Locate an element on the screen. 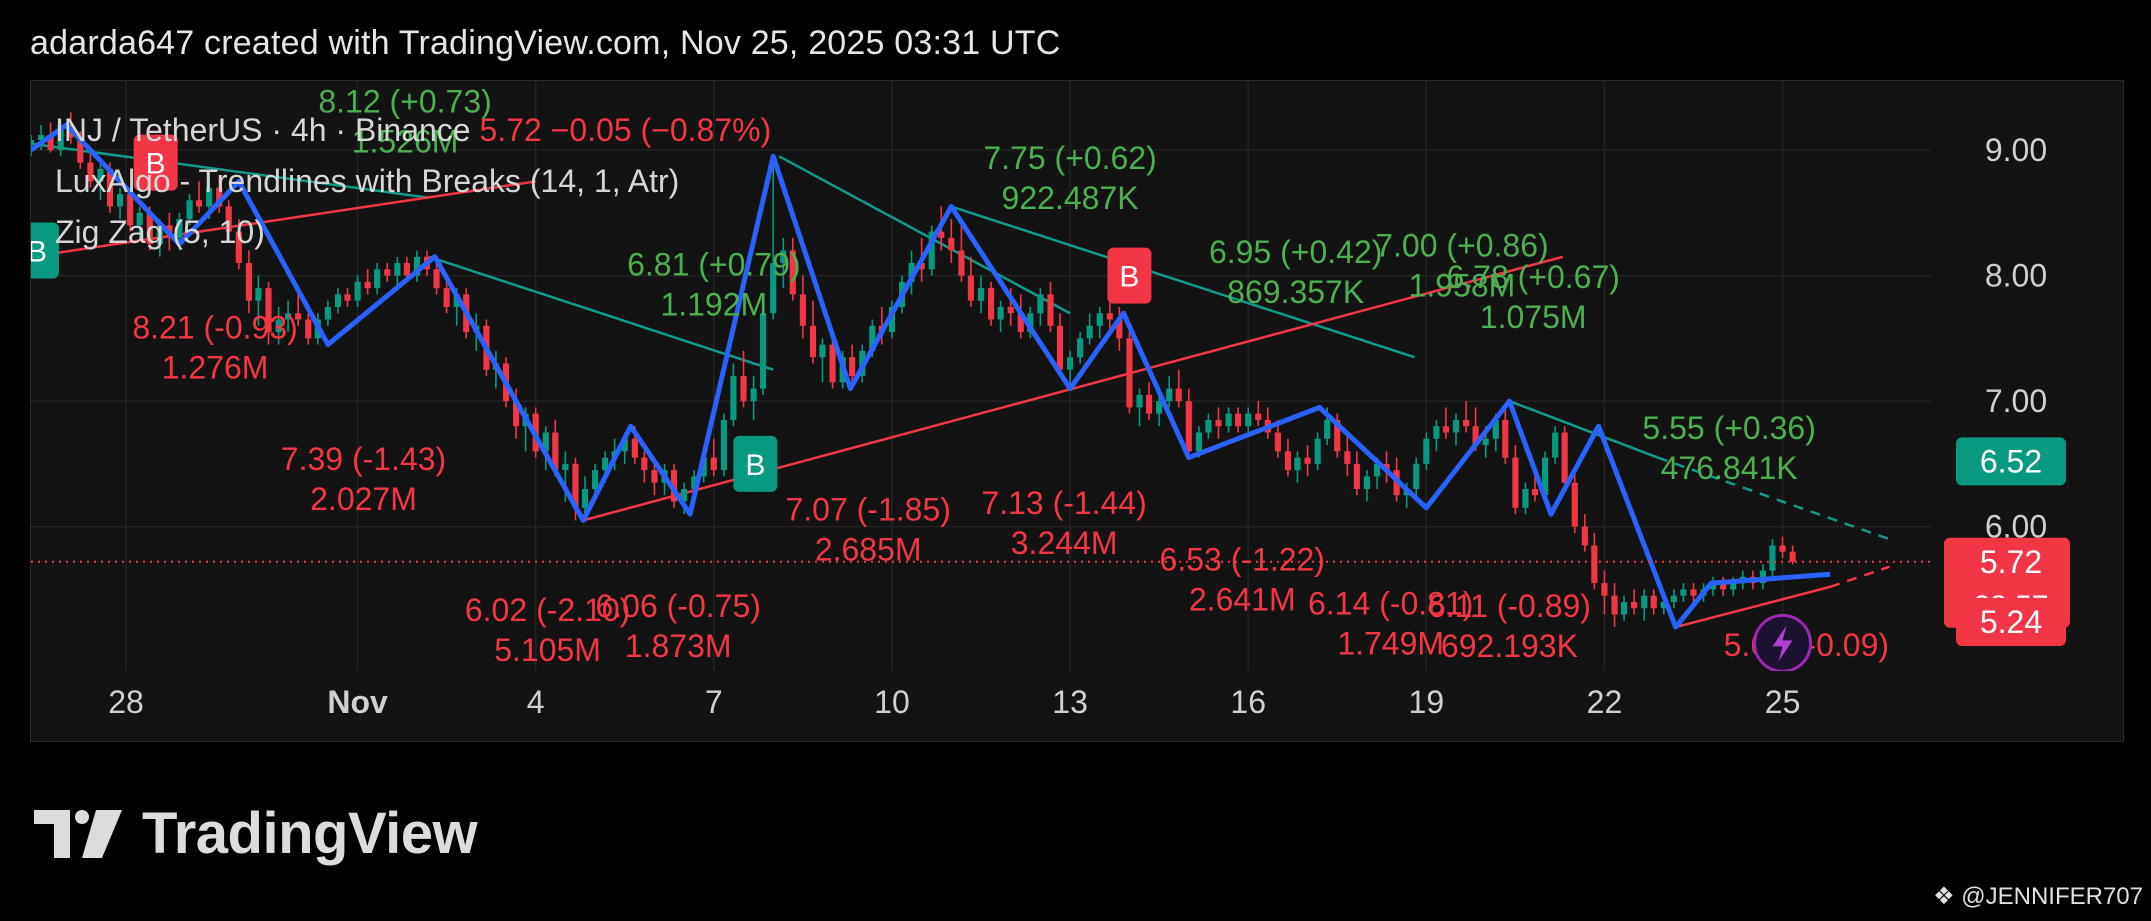  annotation-volume: 1.749M is located at coordinates (1390, 644).